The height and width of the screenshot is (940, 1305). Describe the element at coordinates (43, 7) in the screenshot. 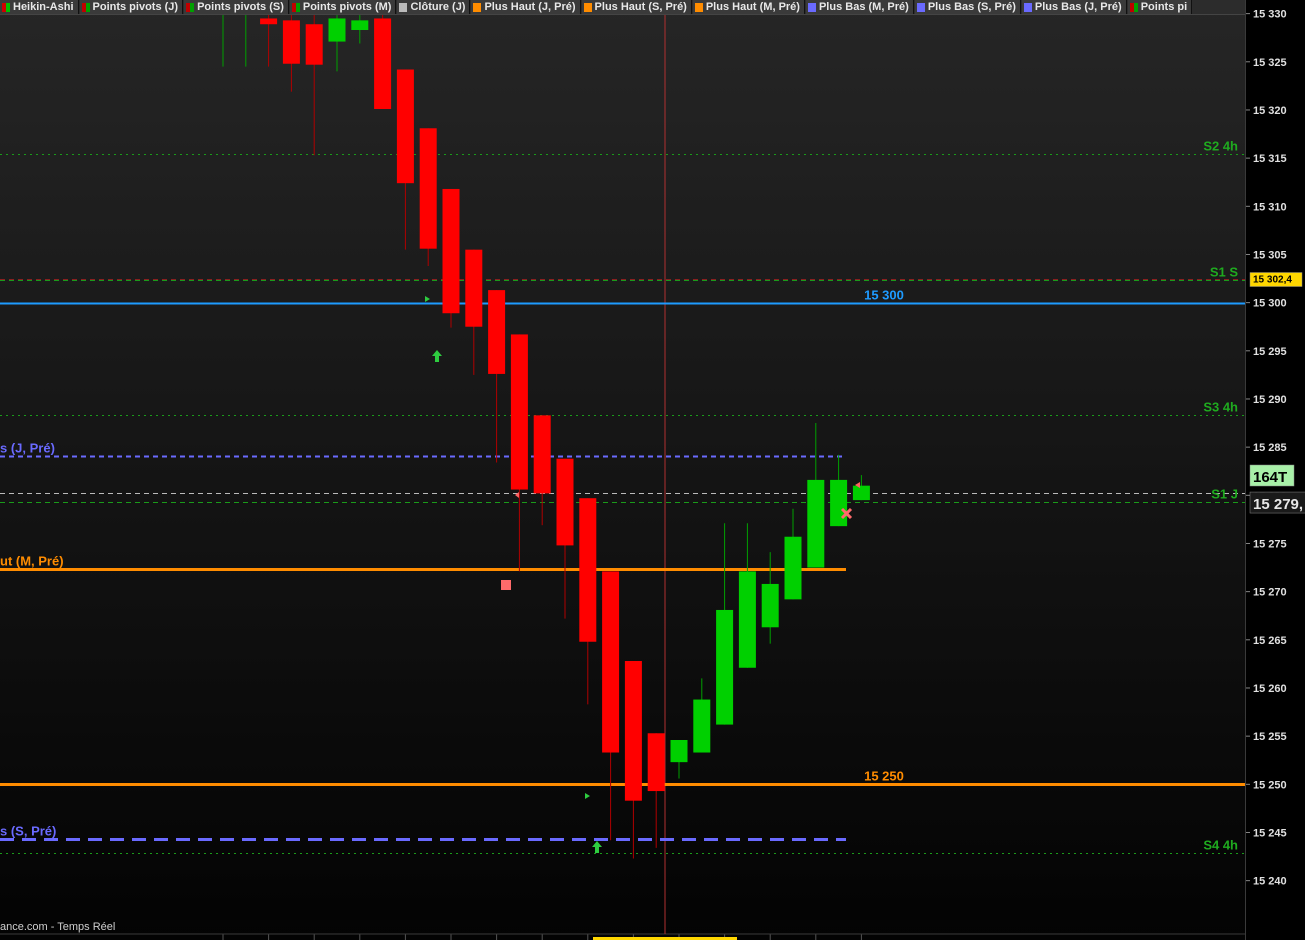

I see `indicator-tab-label: Heikin-Ashi` at that location.